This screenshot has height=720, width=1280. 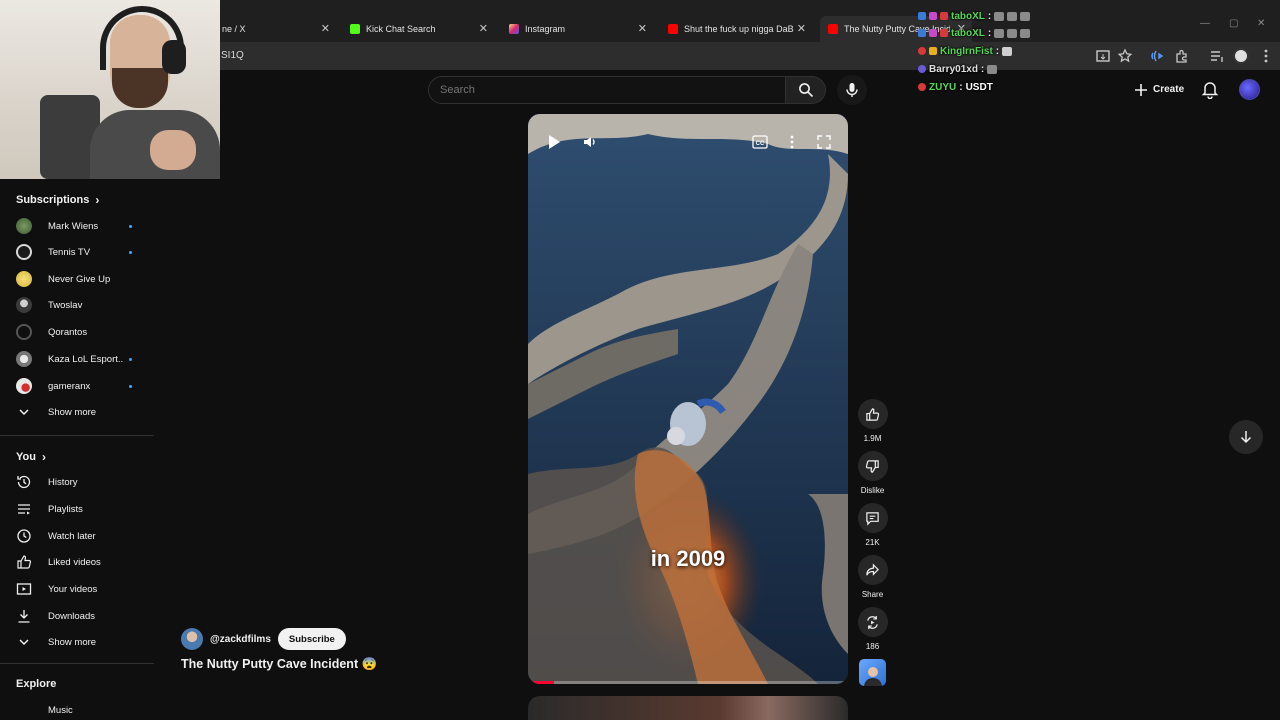 I want to click on audio-extension-icon, so click(x=1157, y=56).